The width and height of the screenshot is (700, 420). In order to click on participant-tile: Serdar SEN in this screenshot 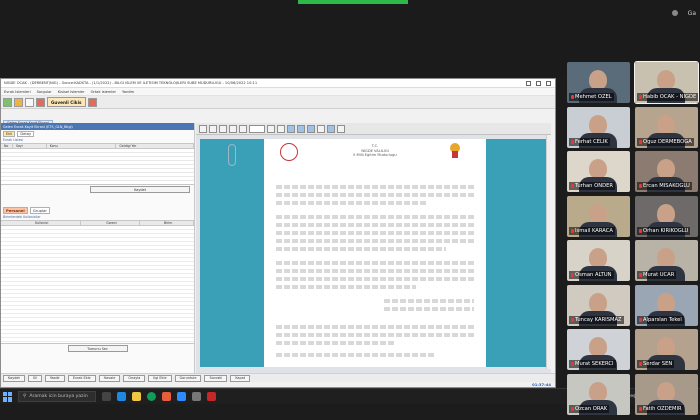, I will do `click(666, 349)`.